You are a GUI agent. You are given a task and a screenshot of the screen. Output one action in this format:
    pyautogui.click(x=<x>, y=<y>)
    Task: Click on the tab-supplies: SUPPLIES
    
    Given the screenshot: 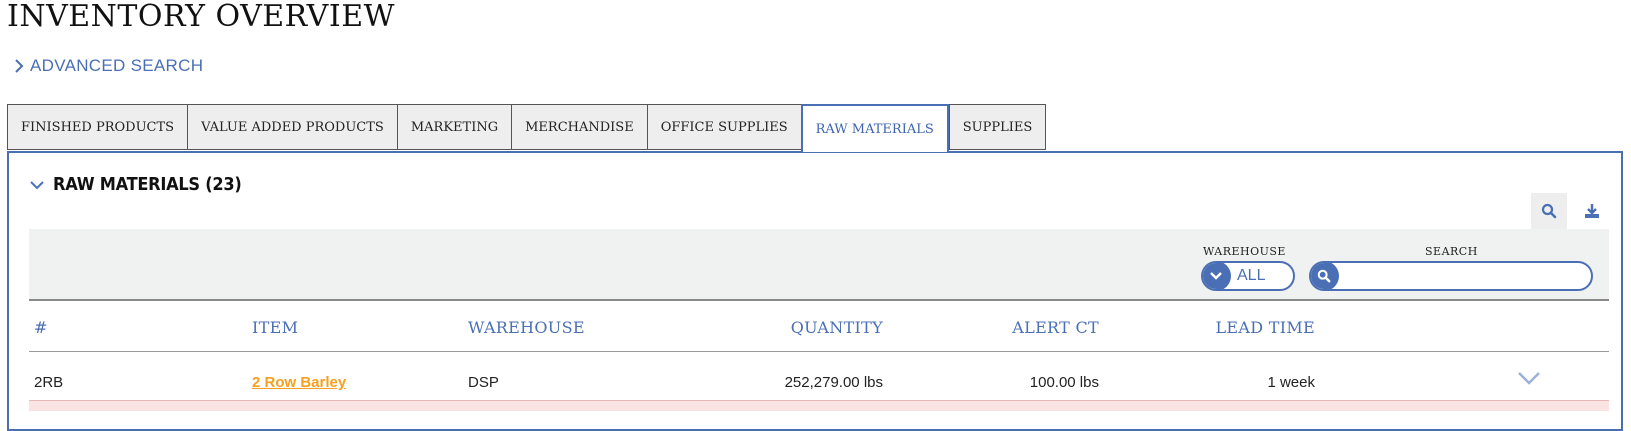 What is the action you would take?
    pyautogui.click(x=997, y=127)
    